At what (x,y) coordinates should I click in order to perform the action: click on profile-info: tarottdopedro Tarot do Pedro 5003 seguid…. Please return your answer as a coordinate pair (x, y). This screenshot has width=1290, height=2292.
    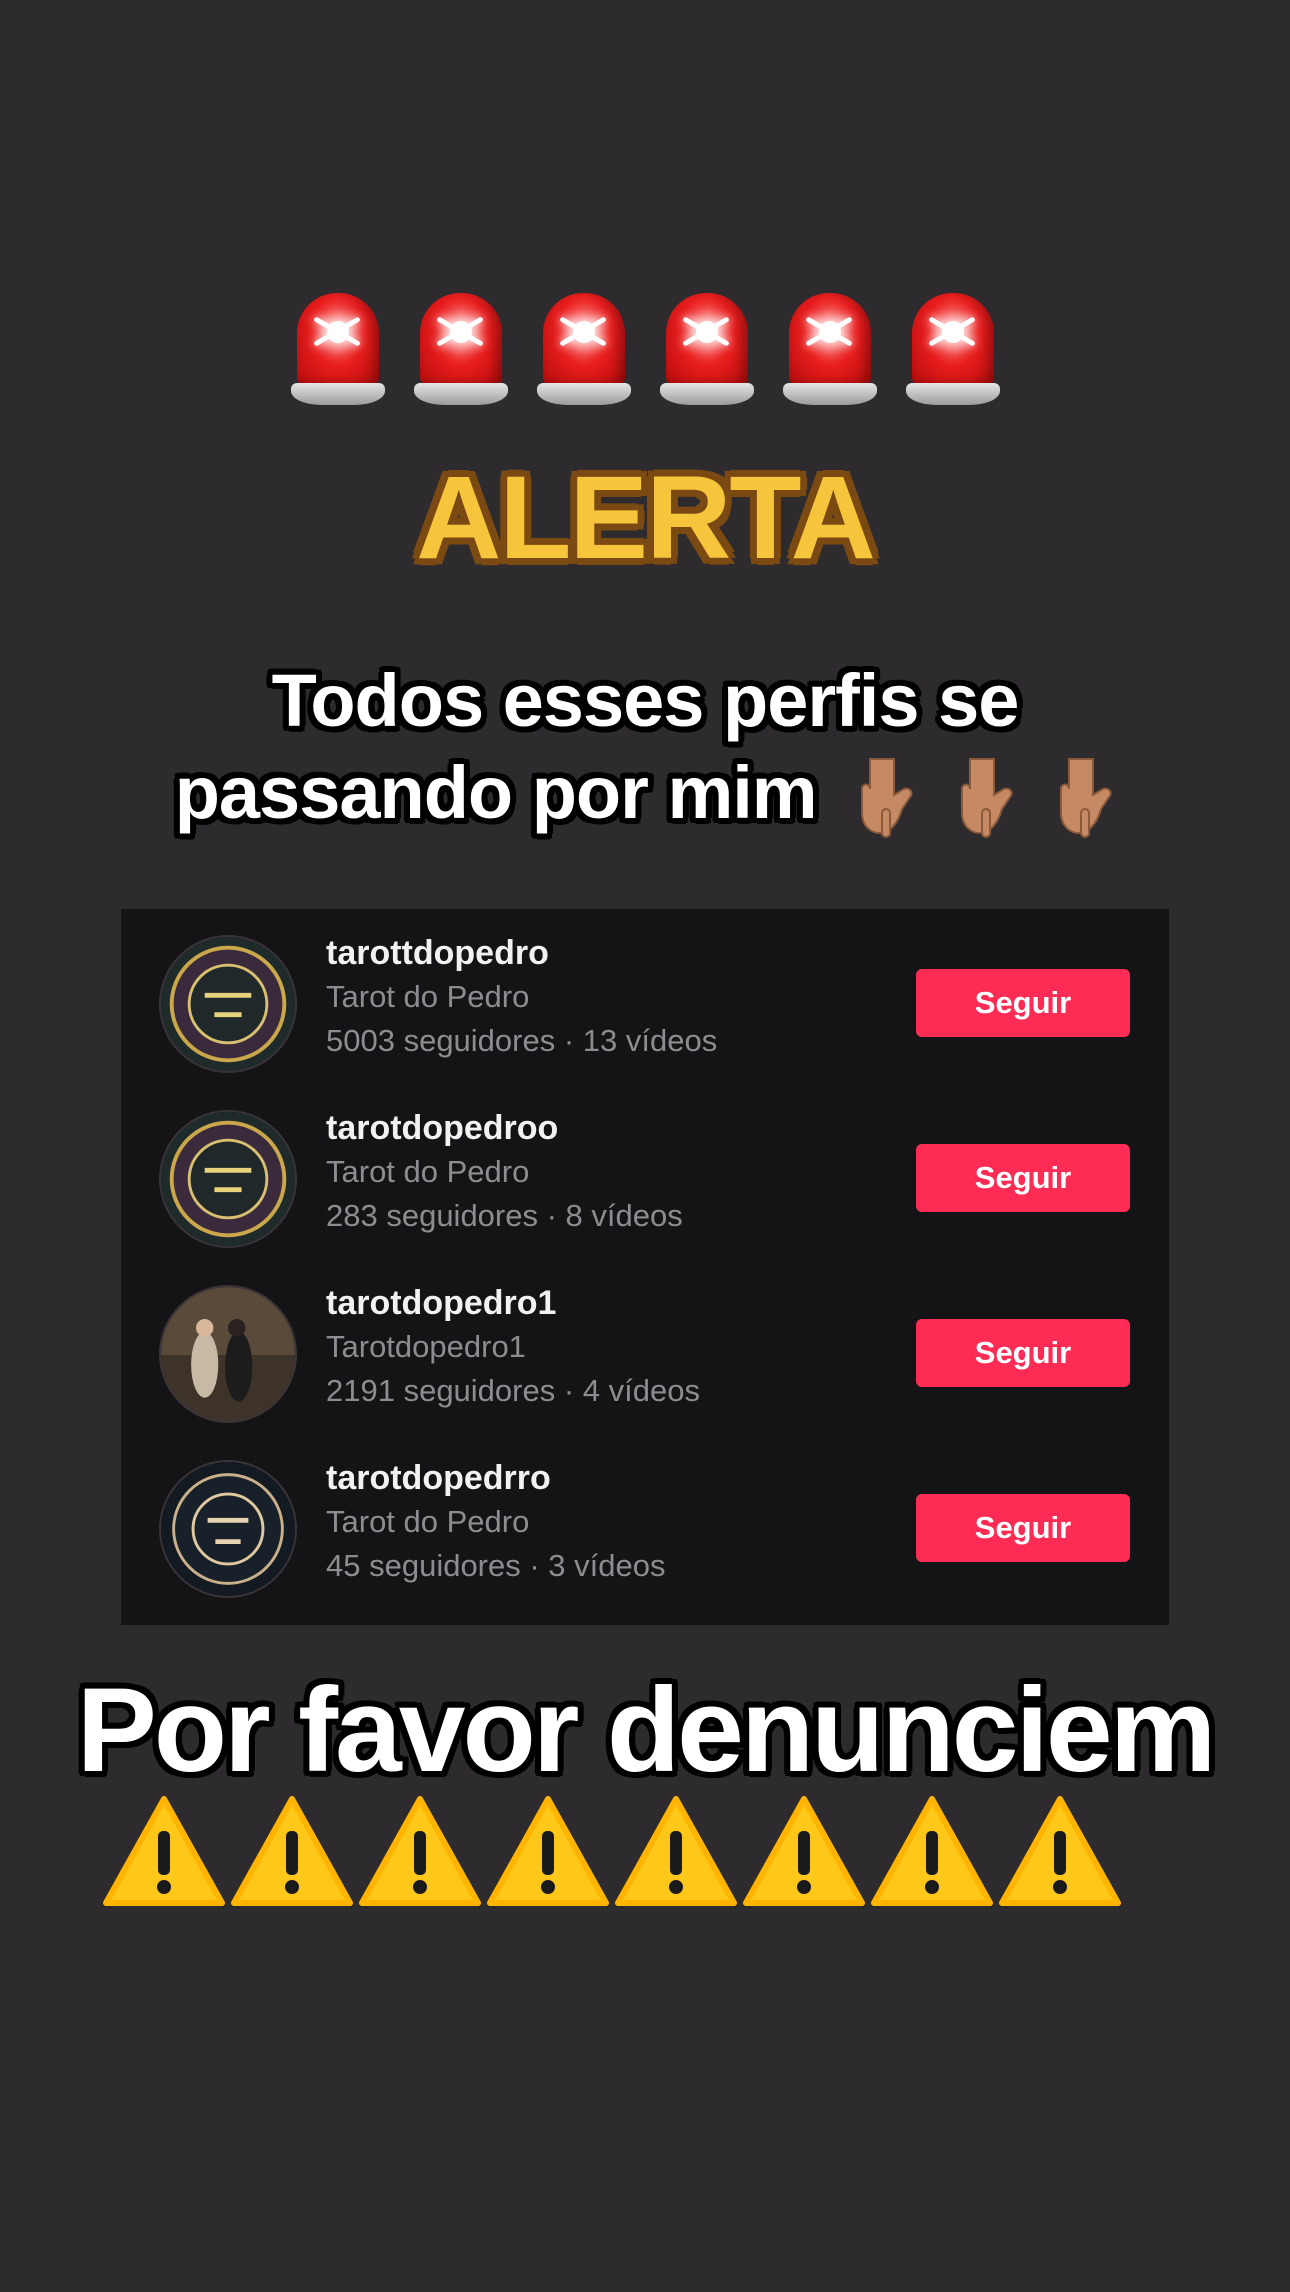
    Looking at the image, I should click on (521, 997).